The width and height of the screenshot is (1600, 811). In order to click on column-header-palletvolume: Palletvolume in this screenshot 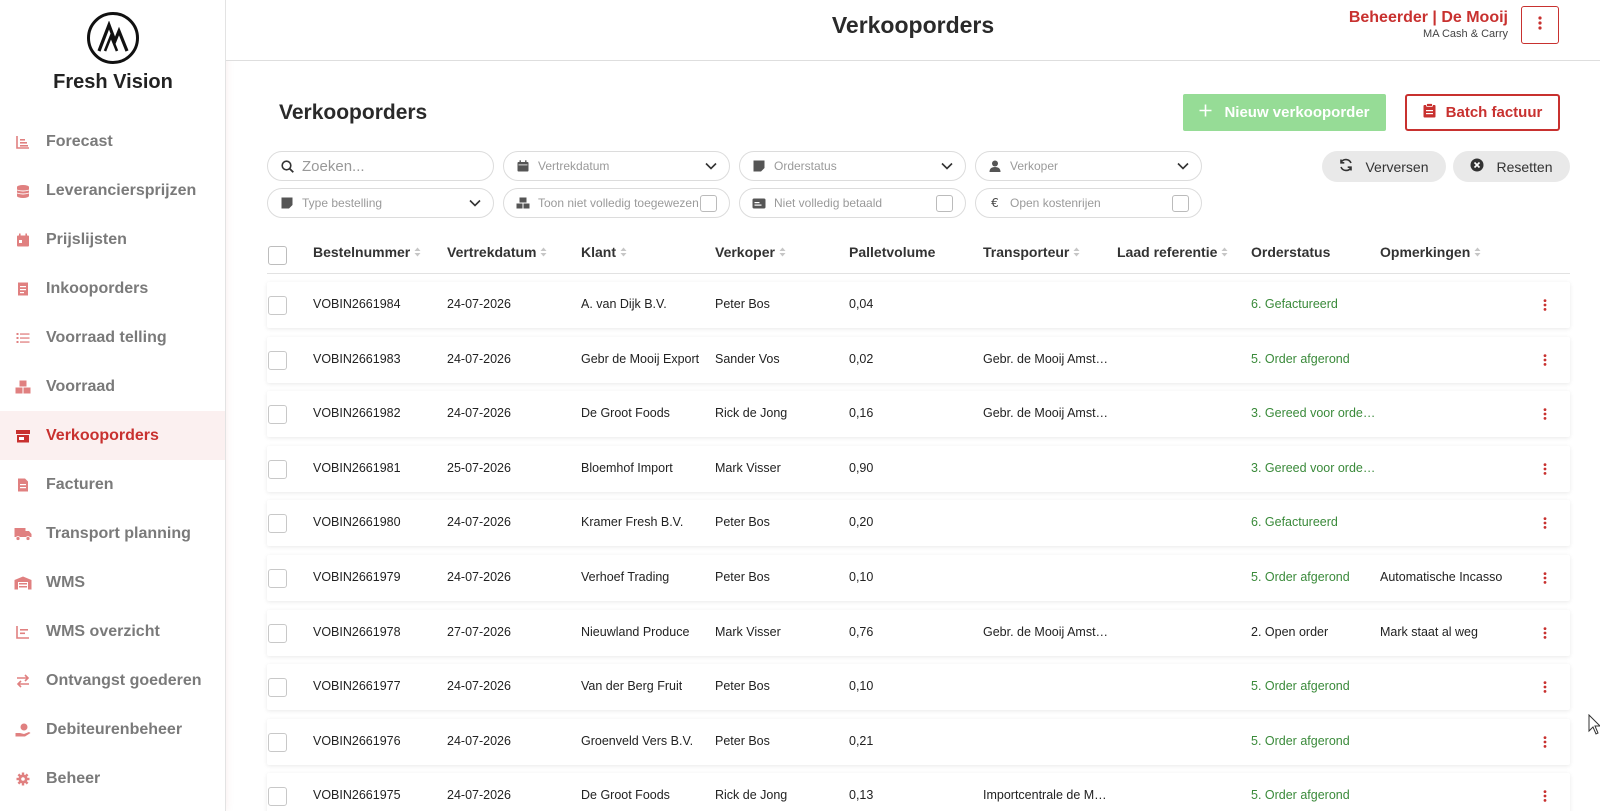, I will do `click(892, 252)`.